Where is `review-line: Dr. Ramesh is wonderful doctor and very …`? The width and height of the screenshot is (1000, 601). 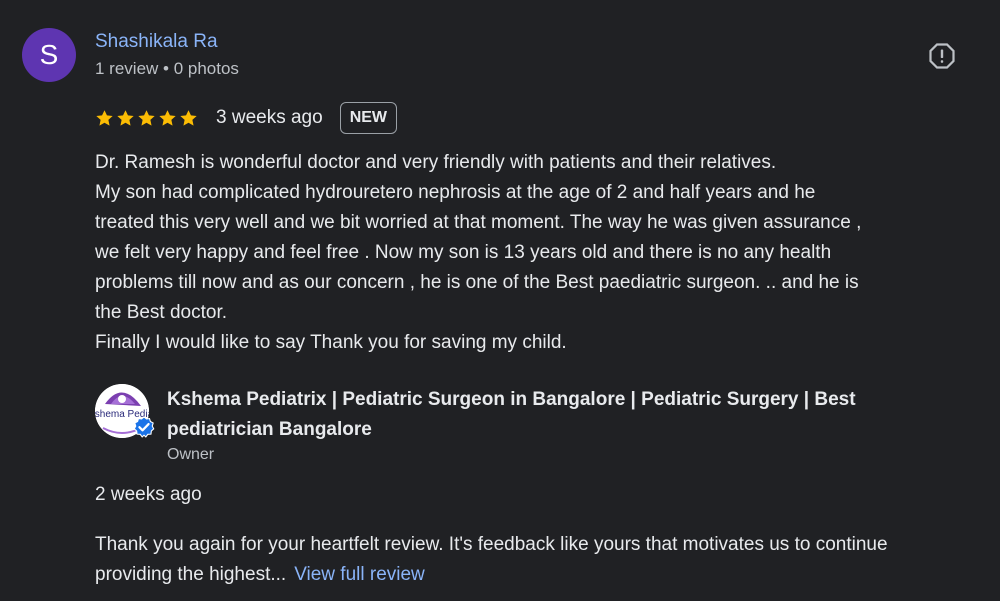 review-line: Dr. Ramesh is wonderful doctor and very … is located at coordinates (436, 162).